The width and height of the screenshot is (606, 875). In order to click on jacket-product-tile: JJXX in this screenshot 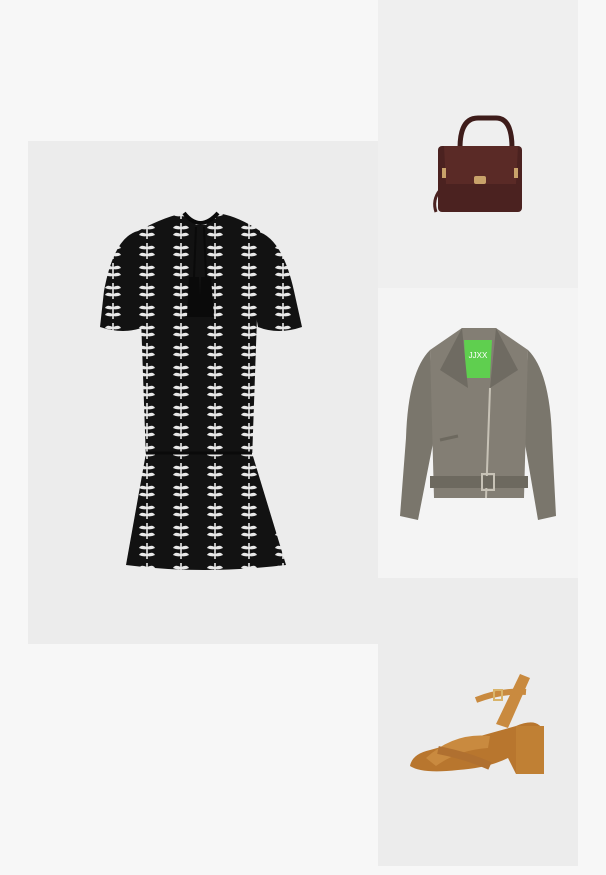, I will do `click(478, 433)`.